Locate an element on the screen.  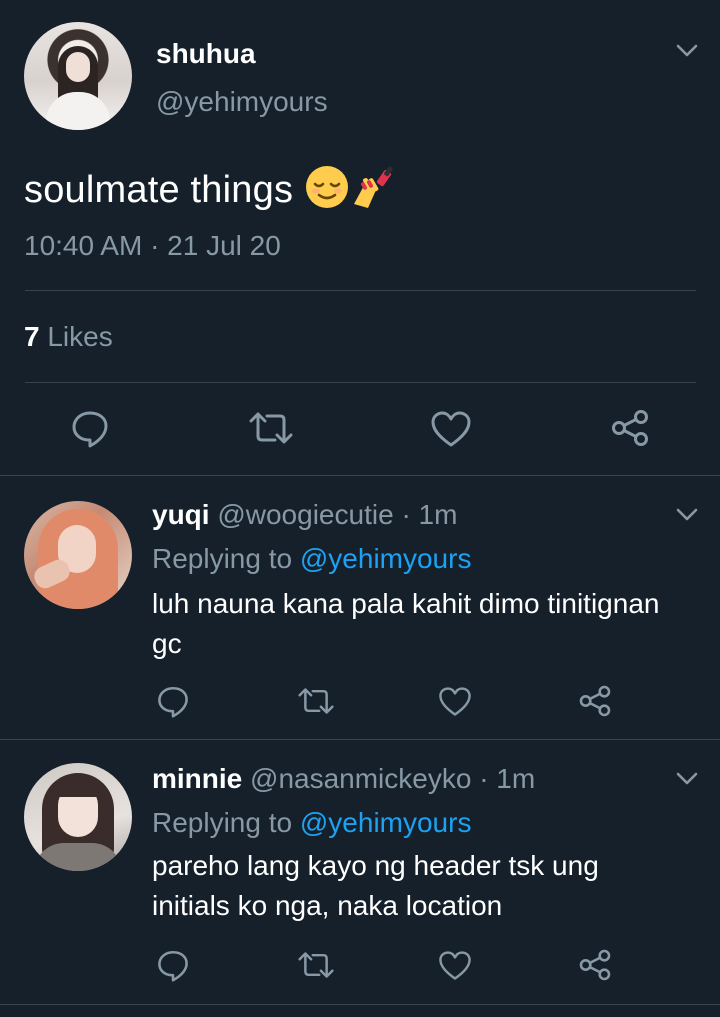
main-tweet-text: soulmate things is located at coordinates (212, 192).